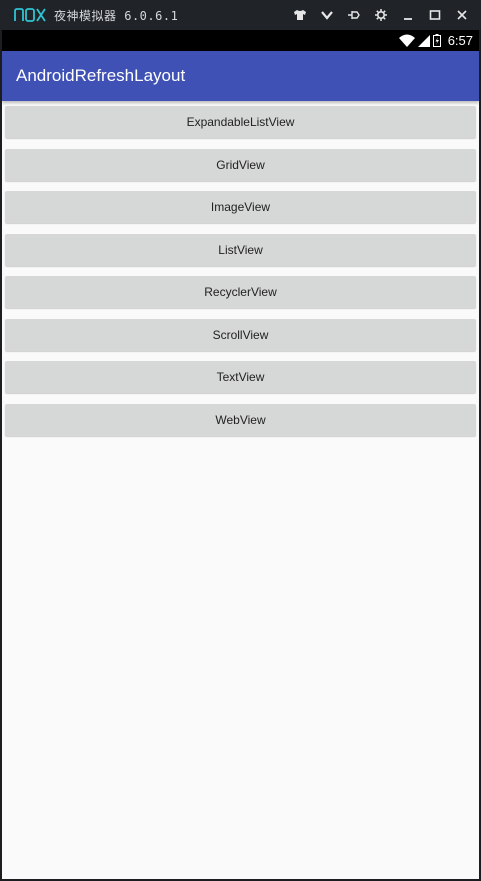 The image size is (481, 881). Describe the element at coordinates (353, 15) in the screenshot. I see `pin-icon` at that location.